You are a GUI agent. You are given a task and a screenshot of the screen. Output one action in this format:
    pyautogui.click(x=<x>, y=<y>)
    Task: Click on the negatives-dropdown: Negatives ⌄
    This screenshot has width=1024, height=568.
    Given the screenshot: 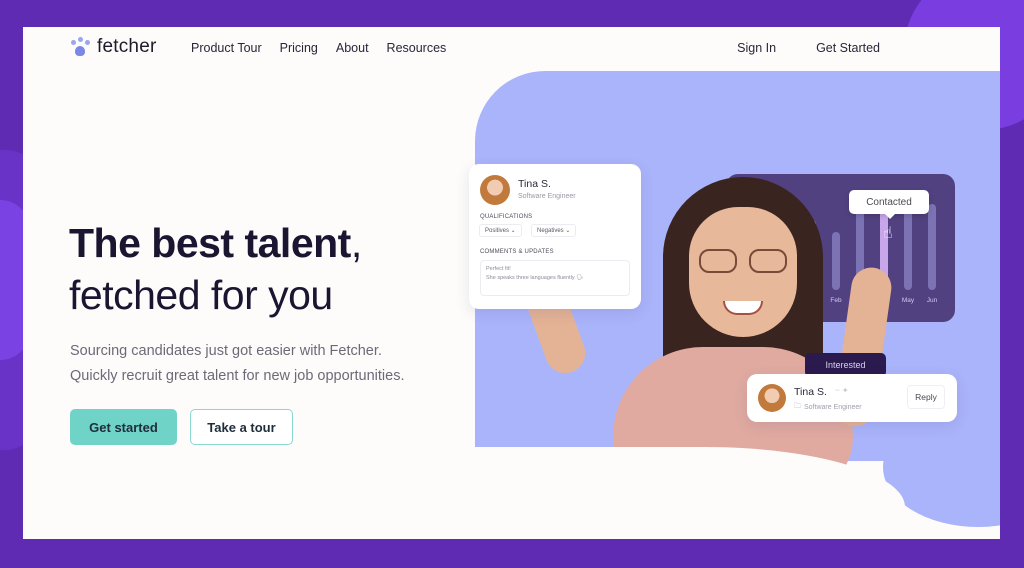 What is the action you would take?
    pyautogui.click(x=554, y=230)
    